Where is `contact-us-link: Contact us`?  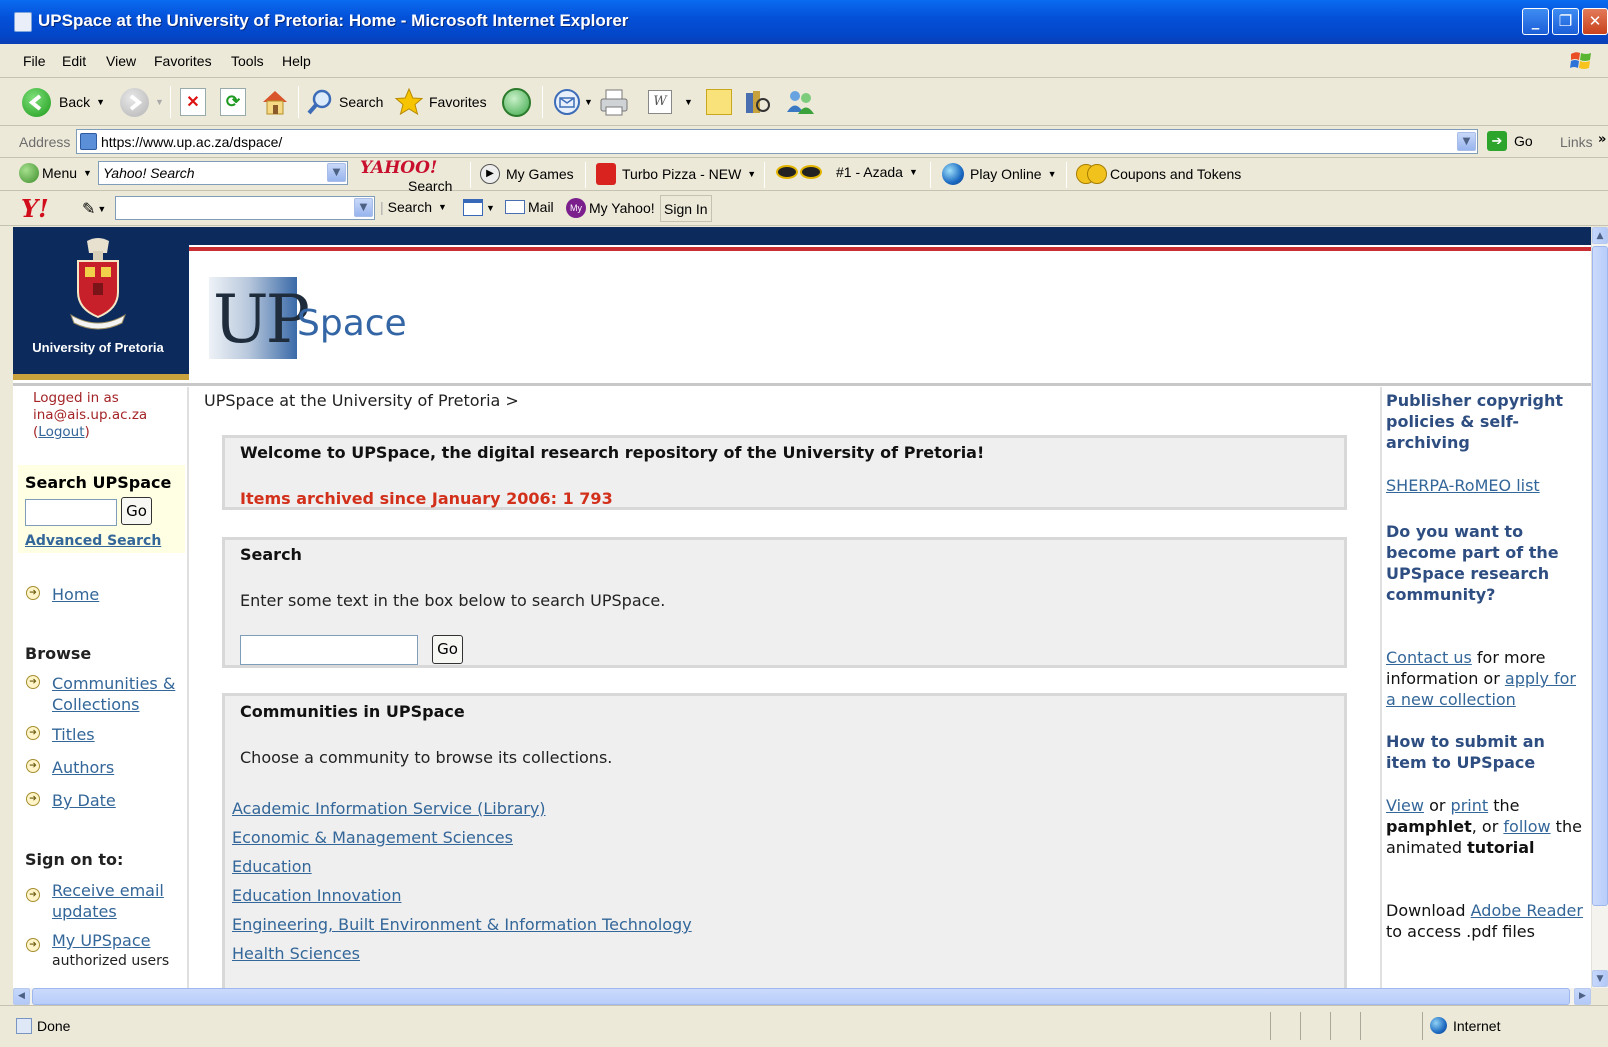 contact-us-link: Contact us is located at coordinates (1429, 657).